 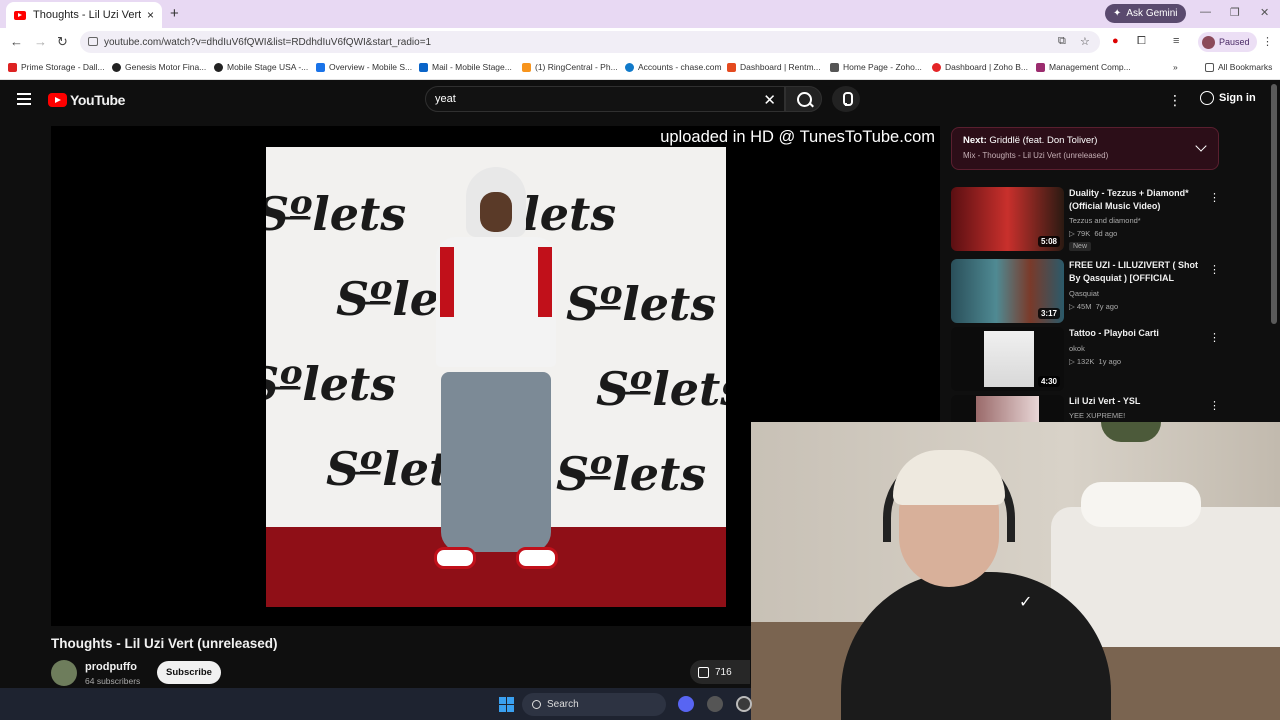 What do you see at coordinates (1228, 98) in the screenshot?
I see `sign-in-button: Sign in` at bounding box center [1228, 98].